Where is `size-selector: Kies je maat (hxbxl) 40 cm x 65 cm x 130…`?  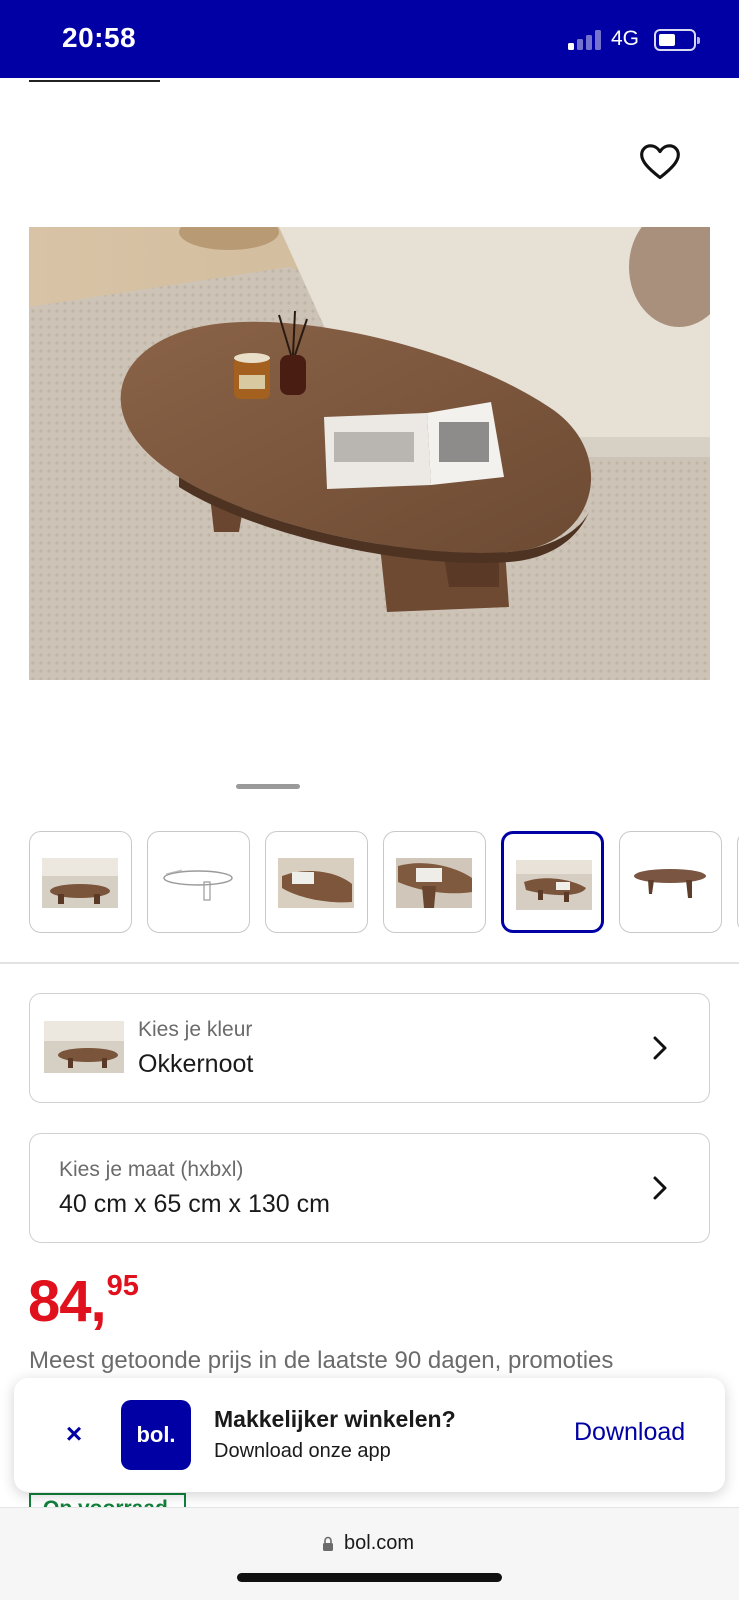 size-selector: Kies je maat (hxbxl) 40 cm x 65 cm x 130… is located at coordinates (369, 1188).